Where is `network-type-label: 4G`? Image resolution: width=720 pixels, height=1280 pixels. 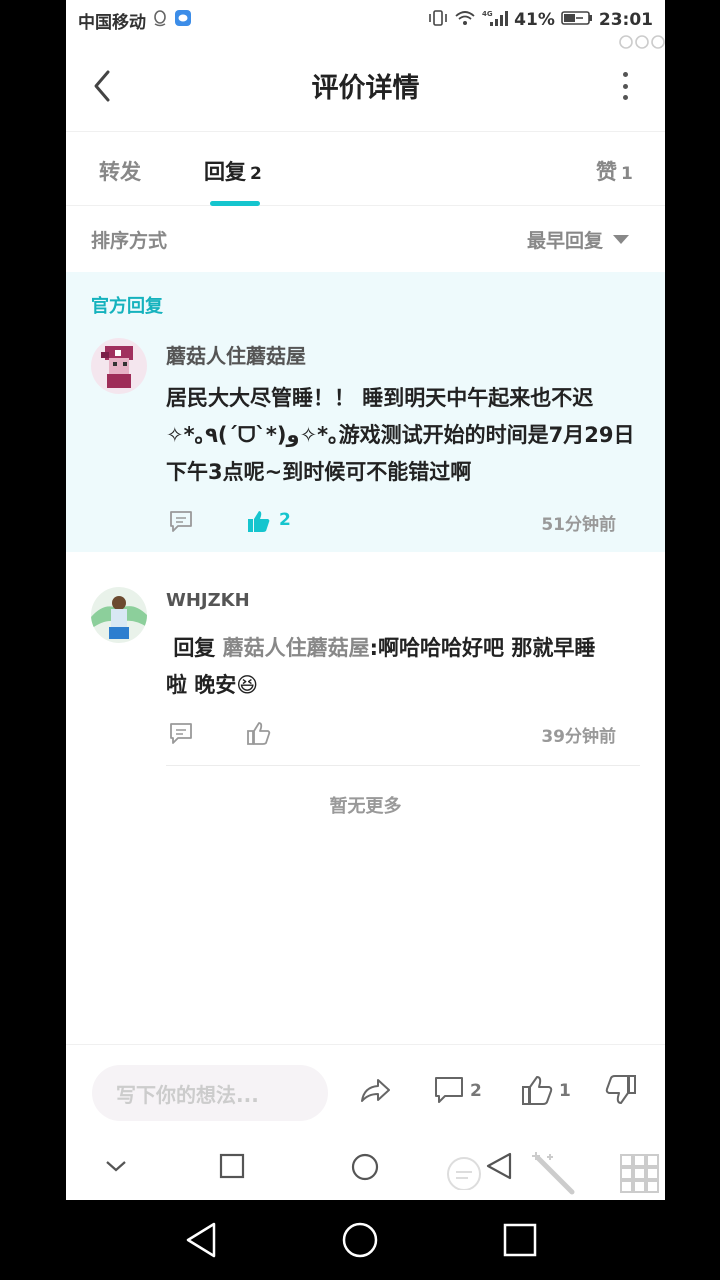
network-type-label: 4G is located at coordinates (487, 14).